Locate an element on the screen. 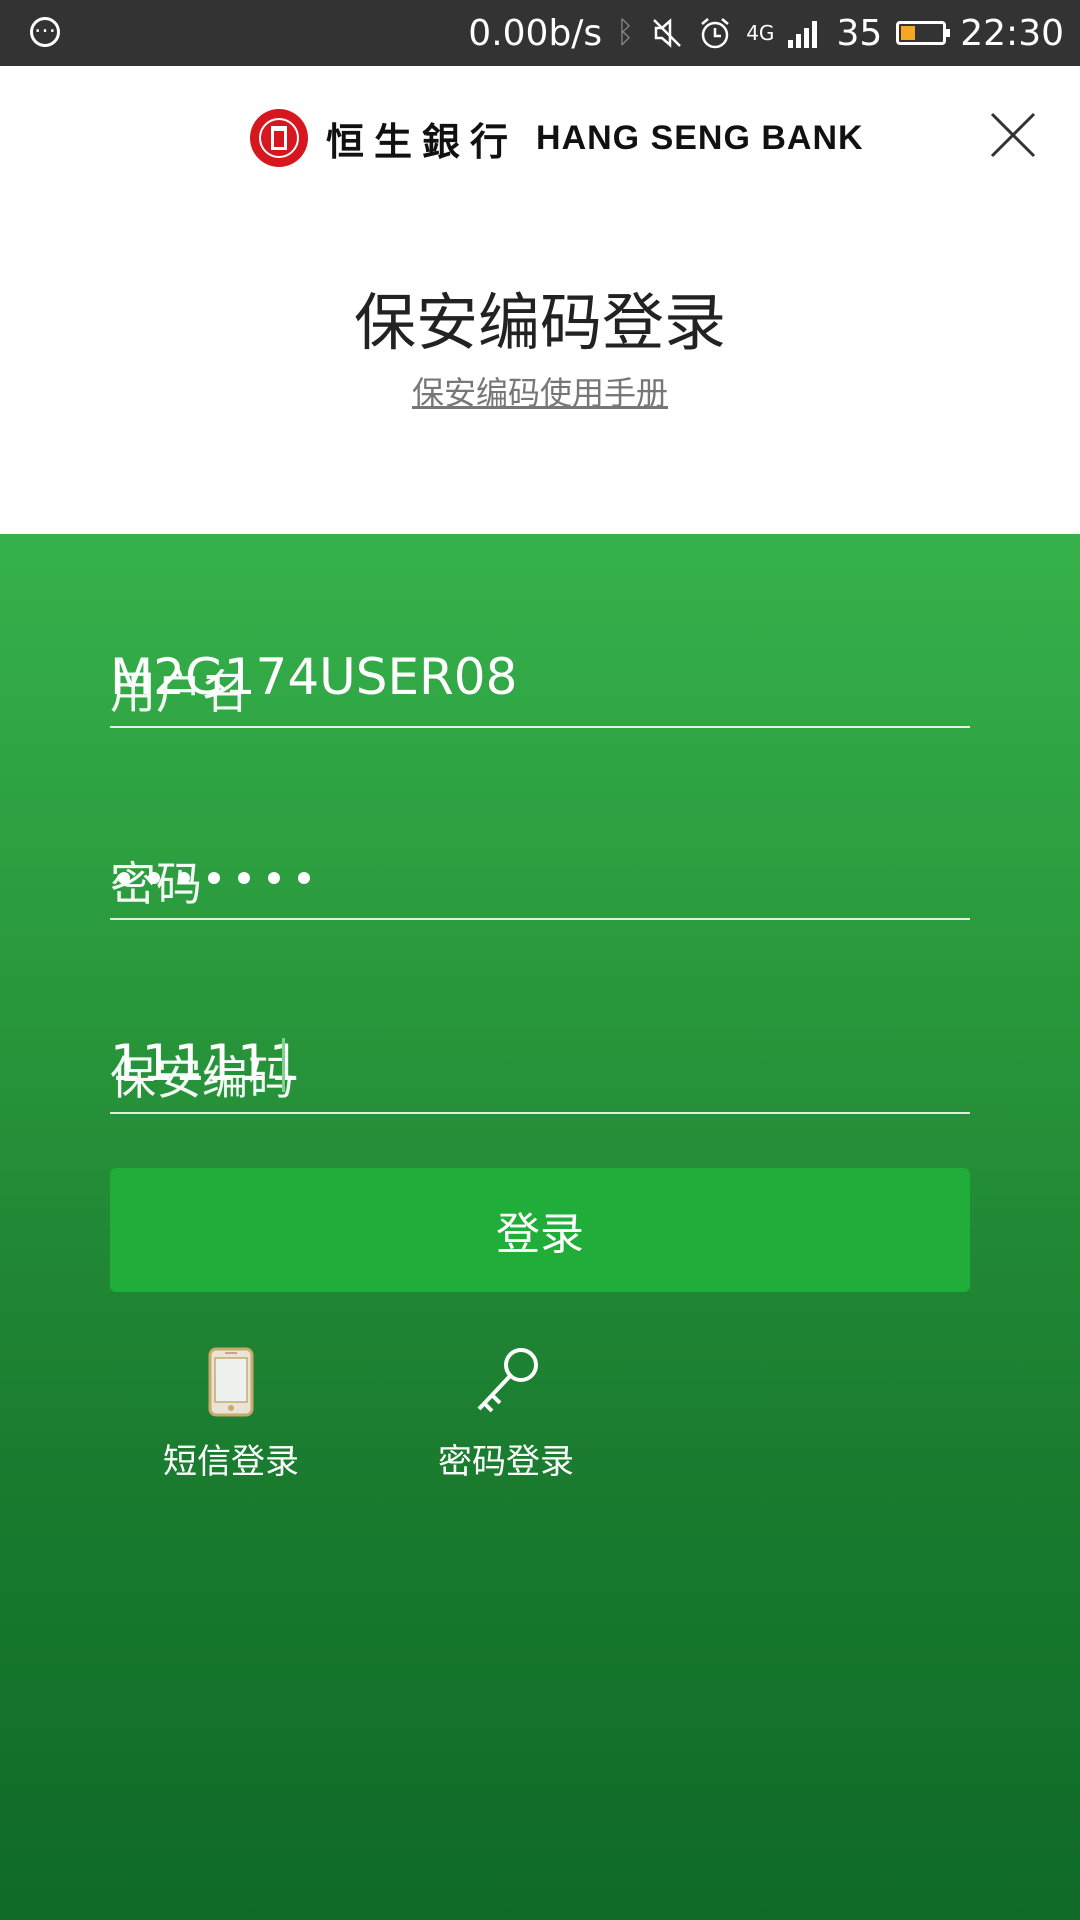  status-bar: 0.00b/s ᛒ 4G 35 22:30 is located at coordinates (540, 33).